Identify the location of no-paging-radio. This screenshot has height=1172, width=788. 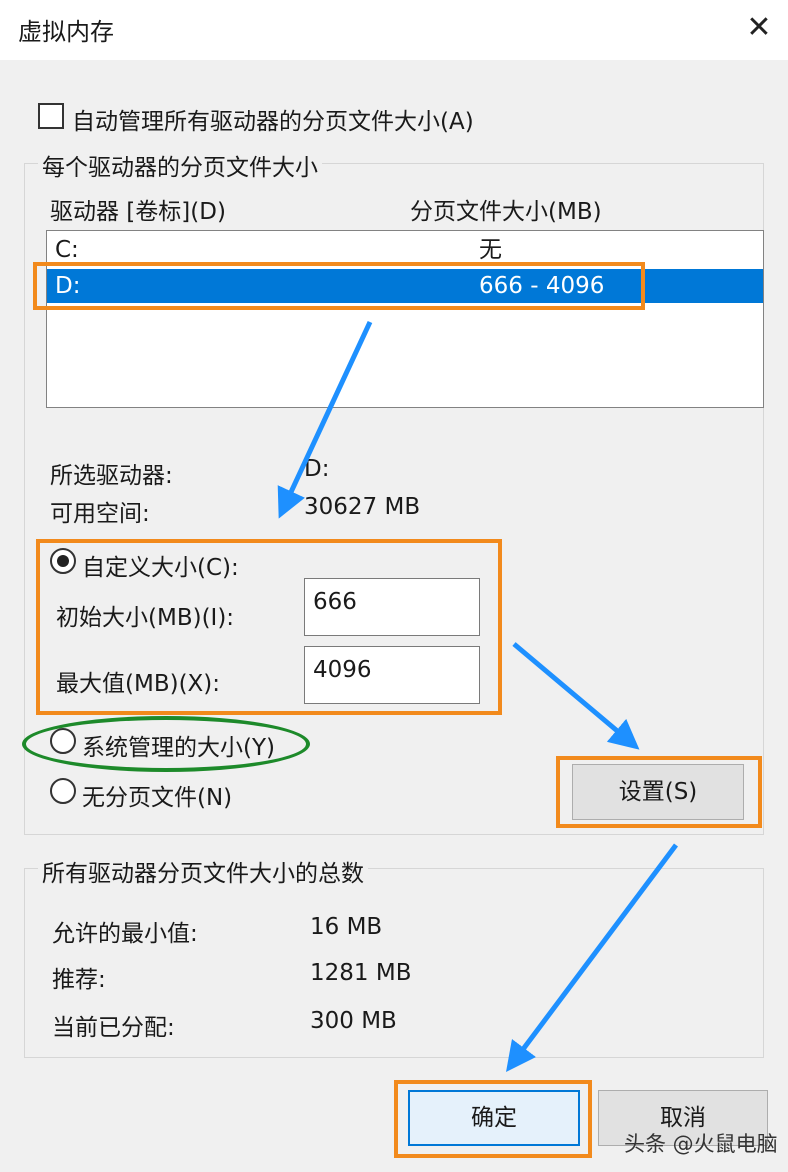
(63, 791).